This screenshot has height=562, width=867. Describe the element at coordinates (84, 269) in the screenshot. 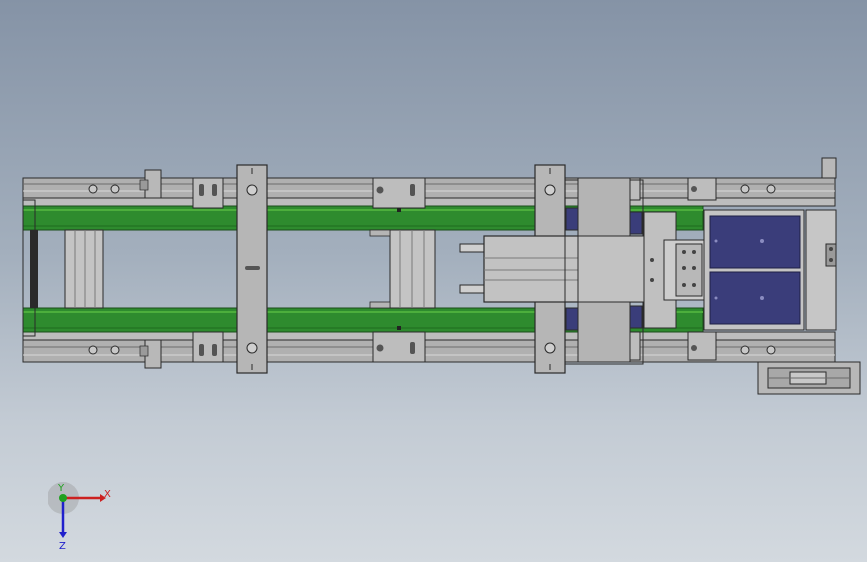

I see `left-cross-support` at that location.